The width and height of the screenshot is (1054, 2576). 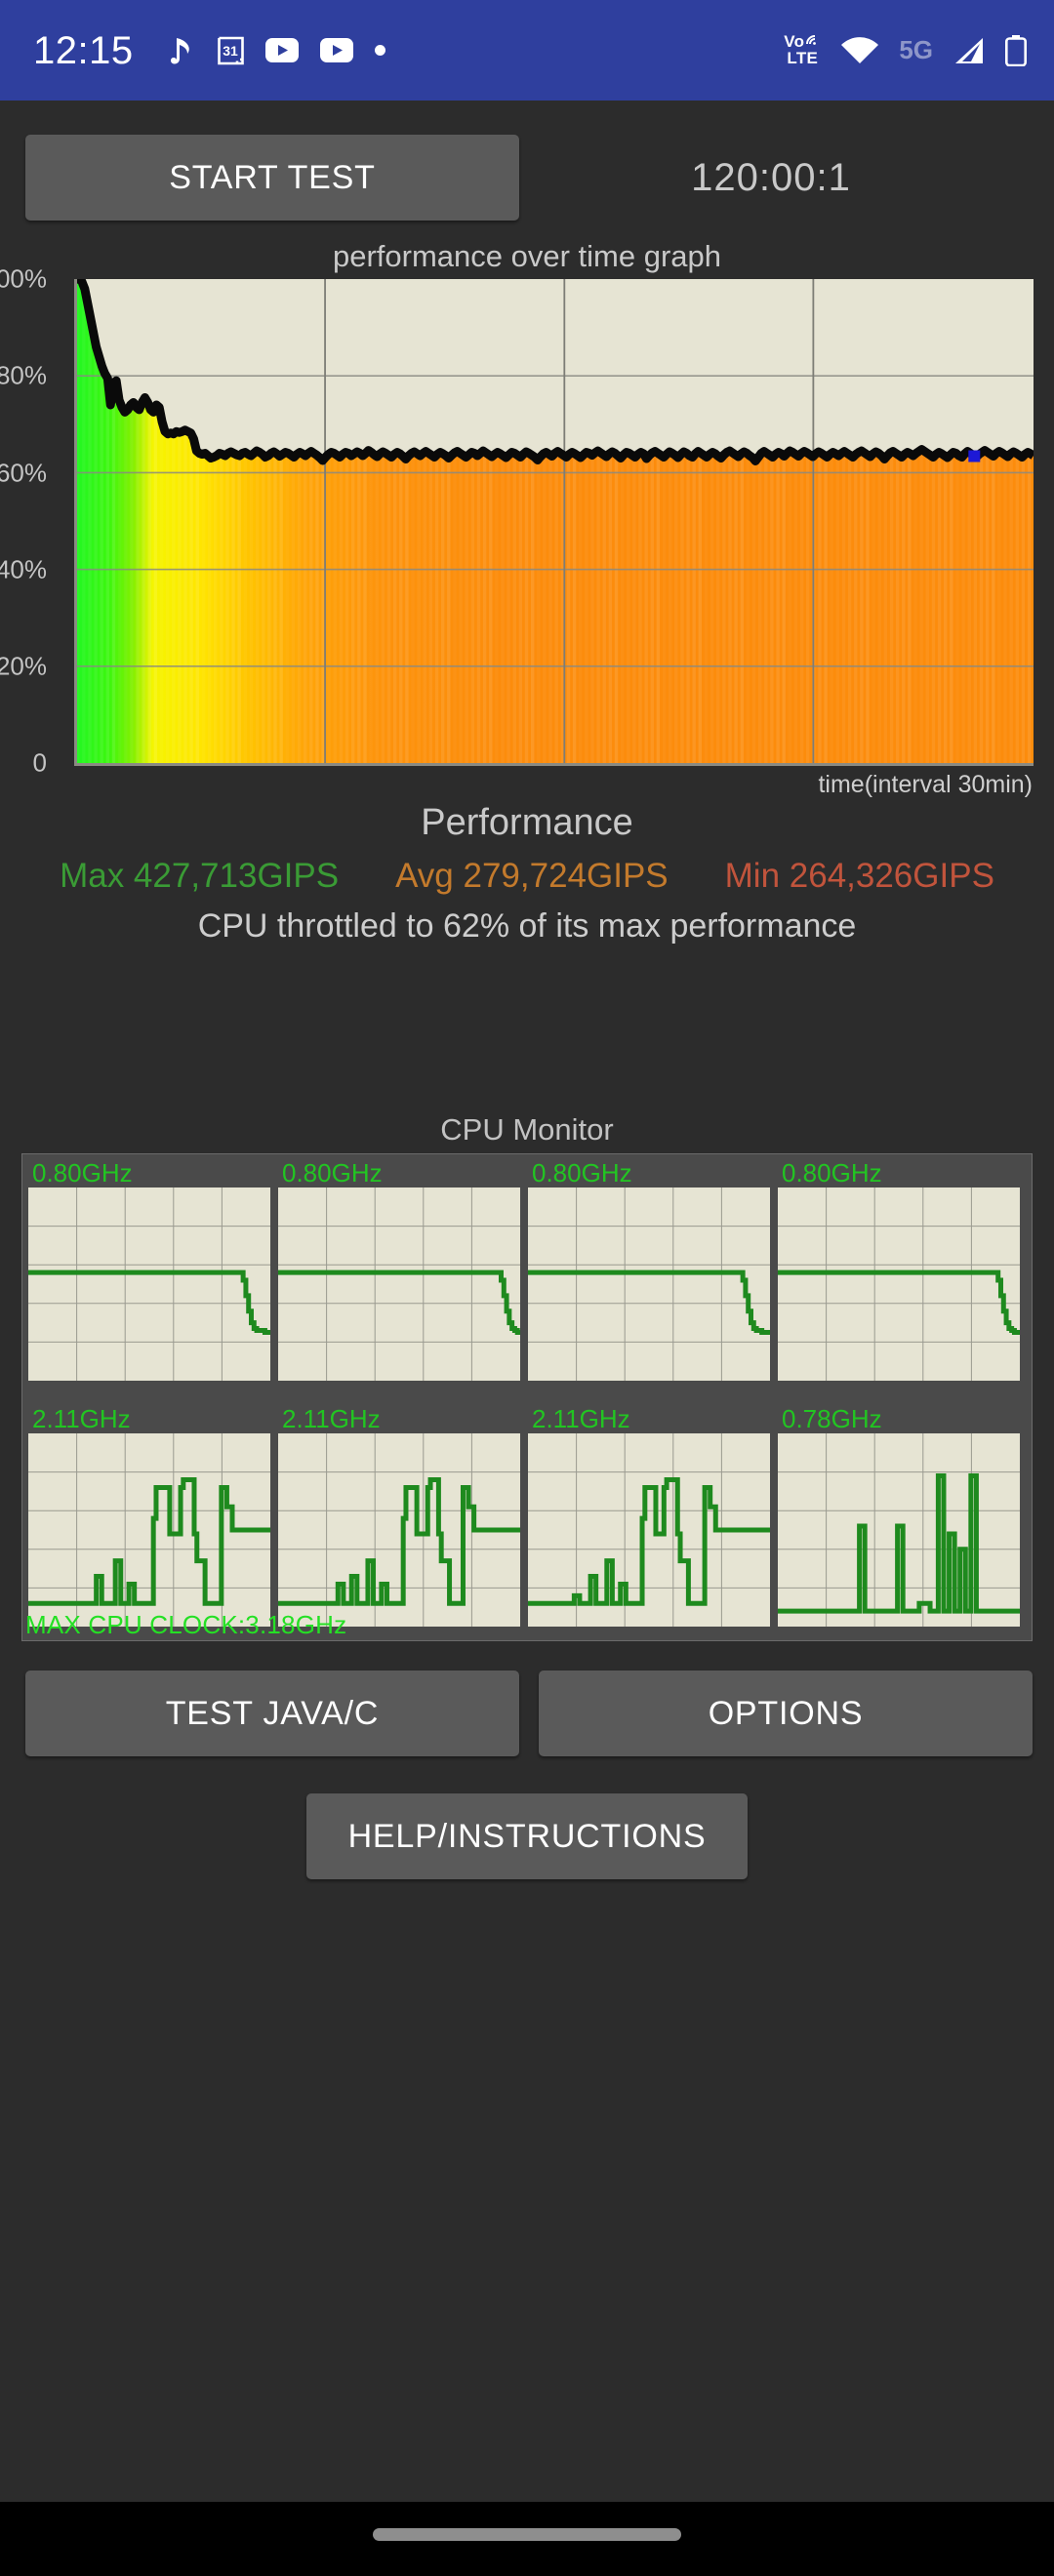 I want to click on max-cpu-clock-label: MAX CPU CLOCK:3.18GHz, so click(x=186, y=1624).